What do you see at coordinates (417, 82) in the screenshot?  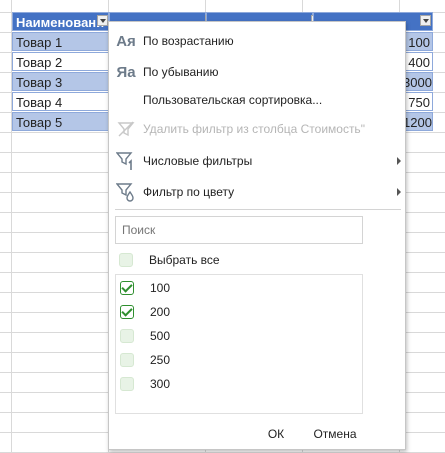 I see `cell-text: 3000` at bounding box center [417, 82].